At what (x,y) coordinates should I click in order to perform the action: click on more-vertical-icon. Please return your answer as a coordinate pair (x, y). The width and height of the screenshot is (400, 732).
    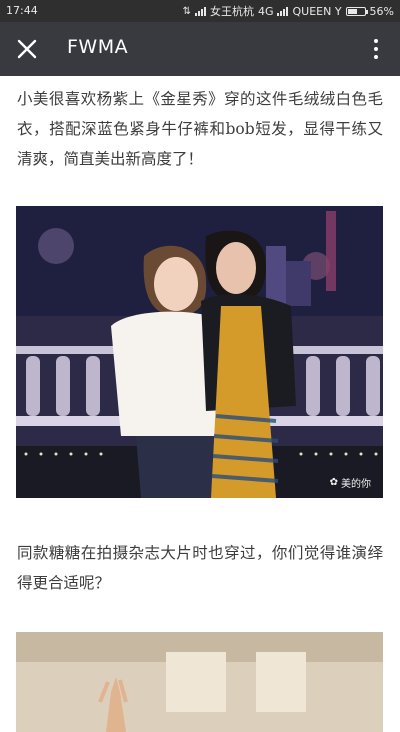
    Looking at the image, I should click on (376, 41).